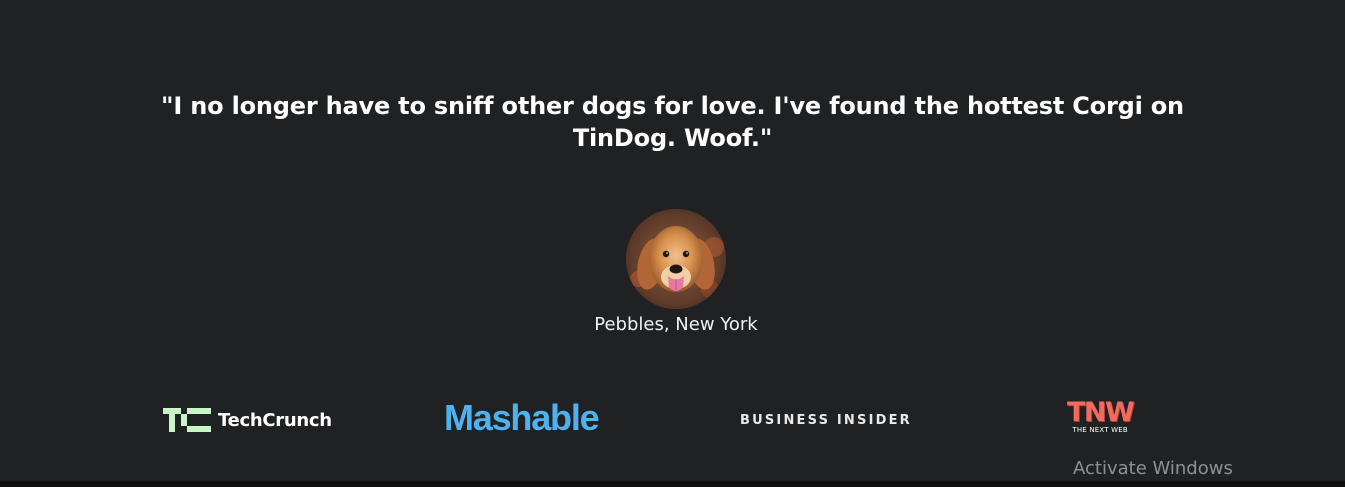 This screenshot has height=487, width=1345. What do you see at coordinates (1153, 468) in the screenshot?
I see `activate-windows-watermark: Activate Windows` at bounding box center [1153, 468].